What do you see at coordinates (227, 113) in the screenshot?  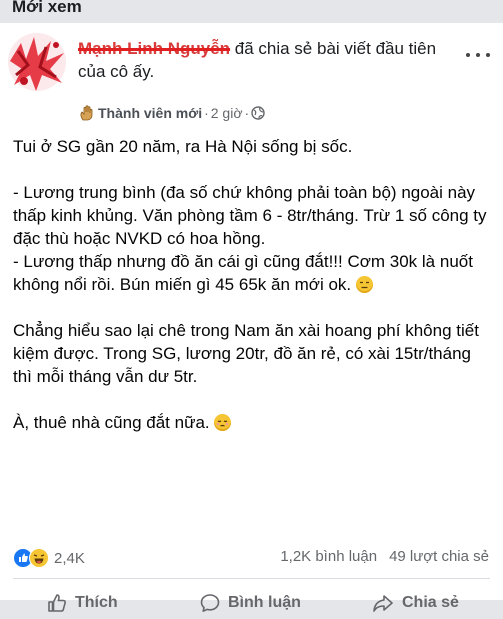 I see `post-time: 2 giờ` at bounding box center [227, 113].